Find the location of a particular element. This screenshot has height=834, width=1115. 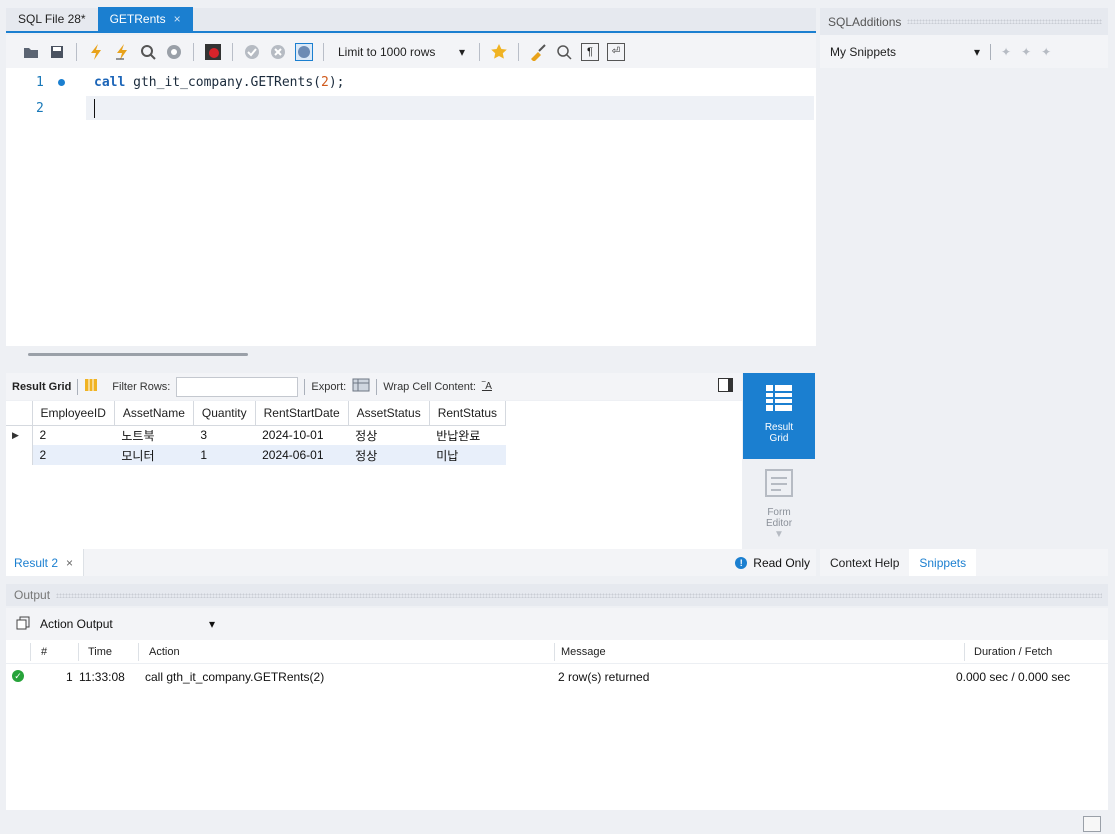

chevron-down-icon: ▼ is located at coordinates (779, 534).